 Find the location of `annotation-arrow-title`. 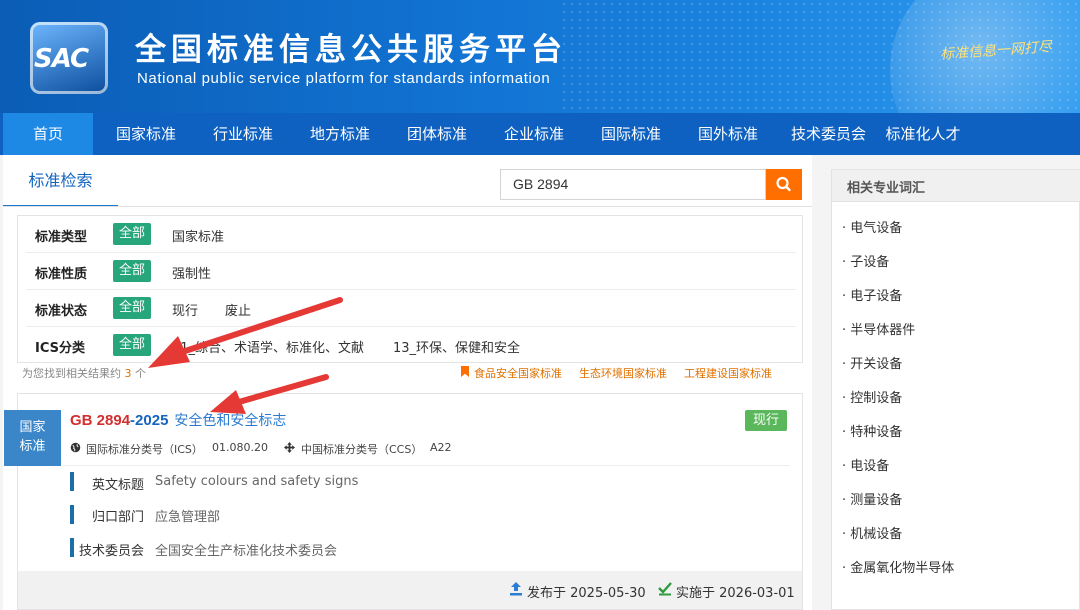

annotation-arrow-title is located at coordinates (269, 394).